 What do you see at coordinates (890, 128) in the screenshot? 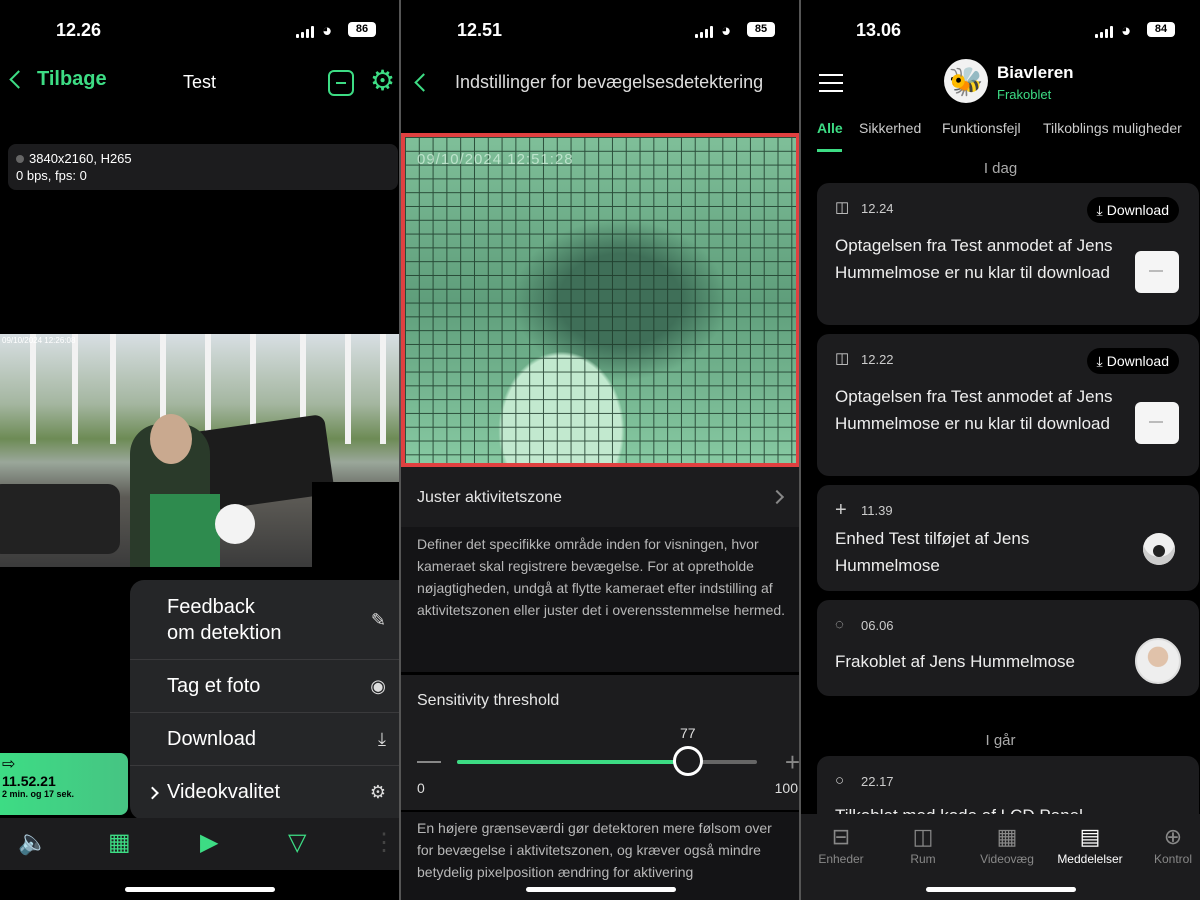
I see `tab-security: Sikkerhed` at bounding box center [890, 128].